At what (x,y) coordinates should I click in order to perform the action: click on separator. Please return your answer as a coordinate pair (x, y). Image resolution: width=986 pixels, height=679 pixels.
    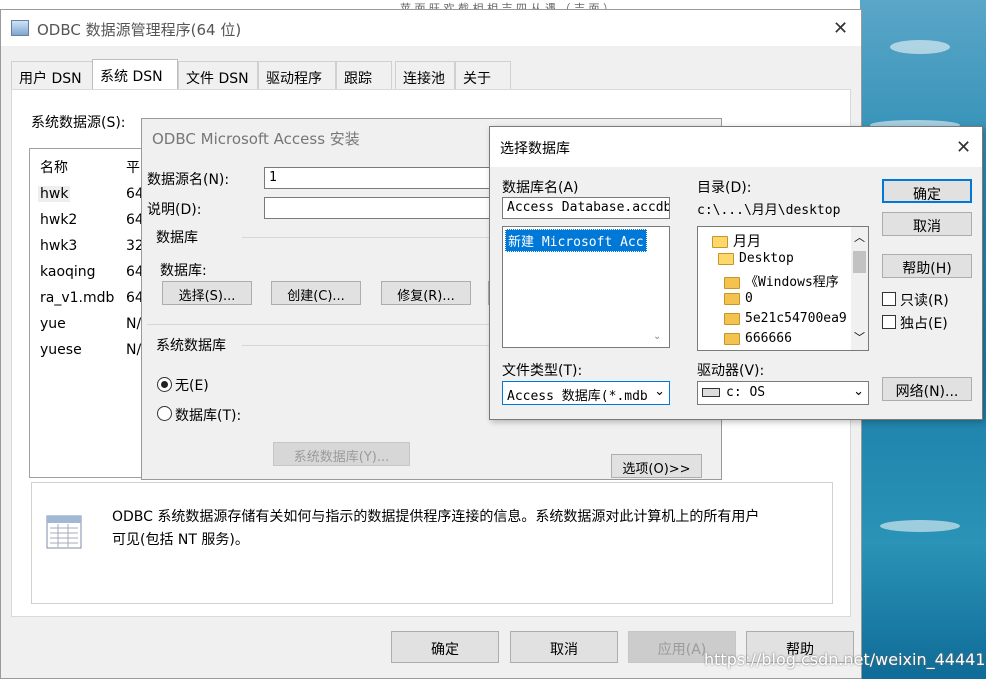
    Looking at the image, I should click on (319, 324).